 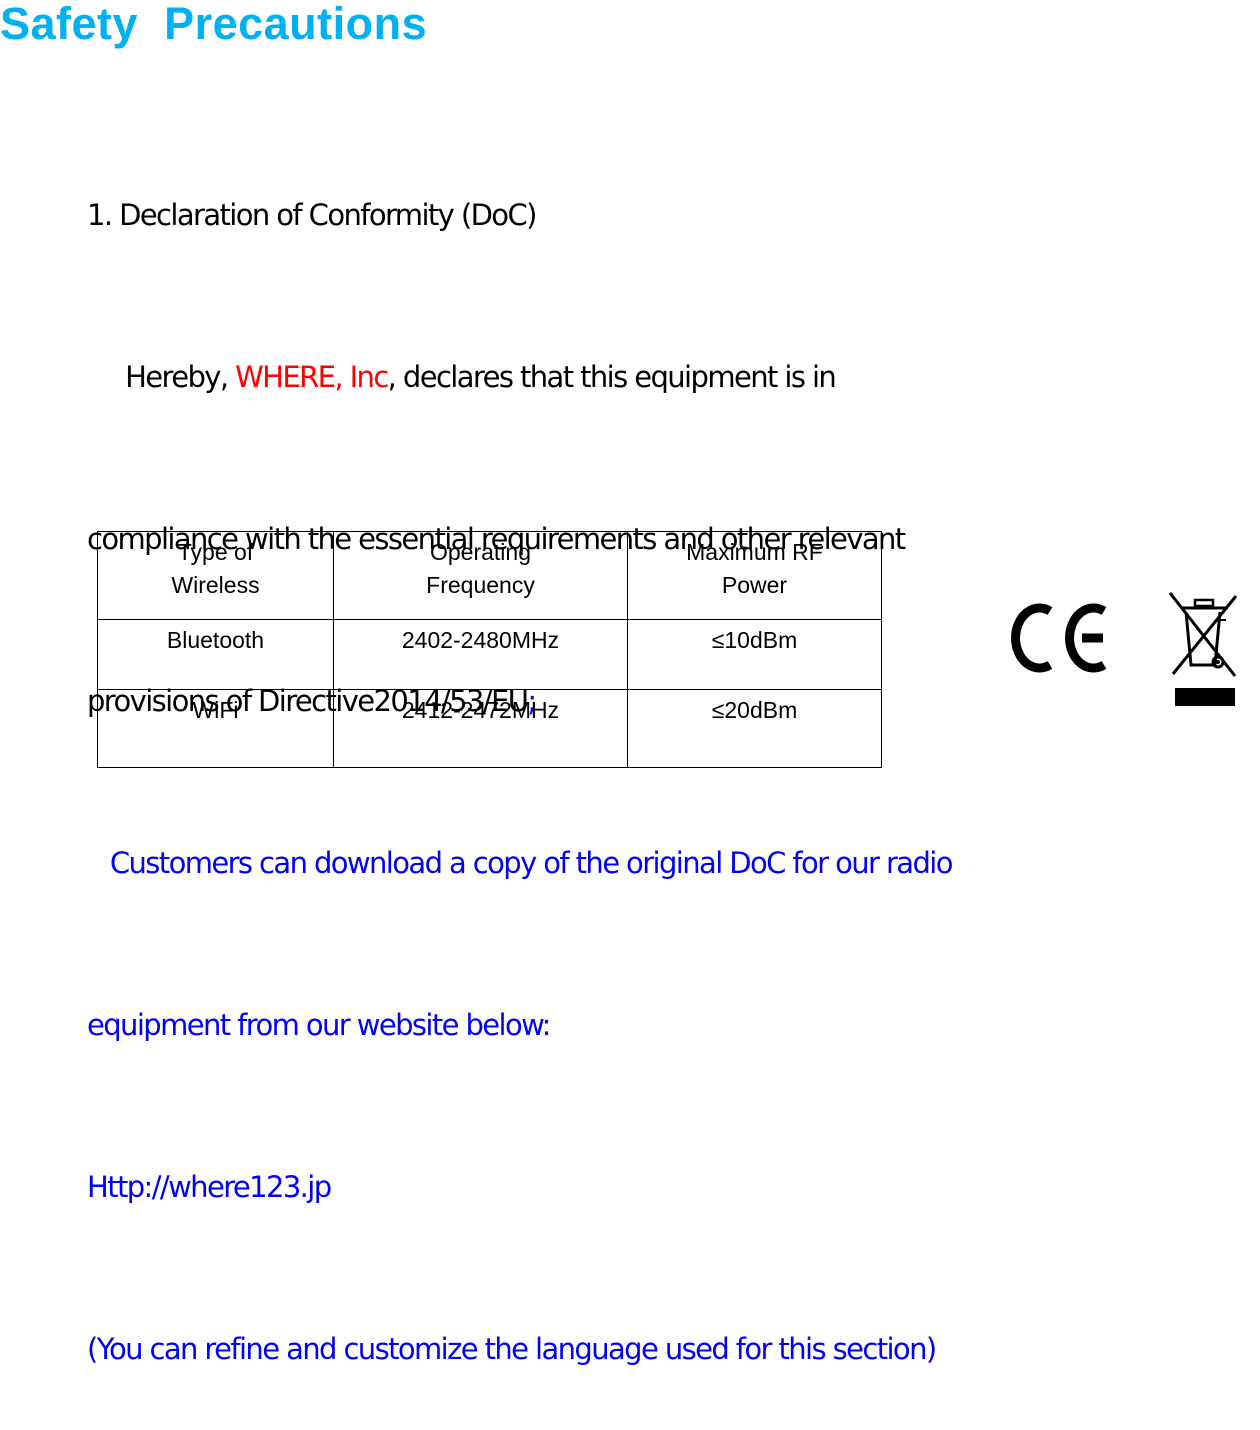 I want to click on website-link: Http://where123.jp, so click(x=209, y=1187).